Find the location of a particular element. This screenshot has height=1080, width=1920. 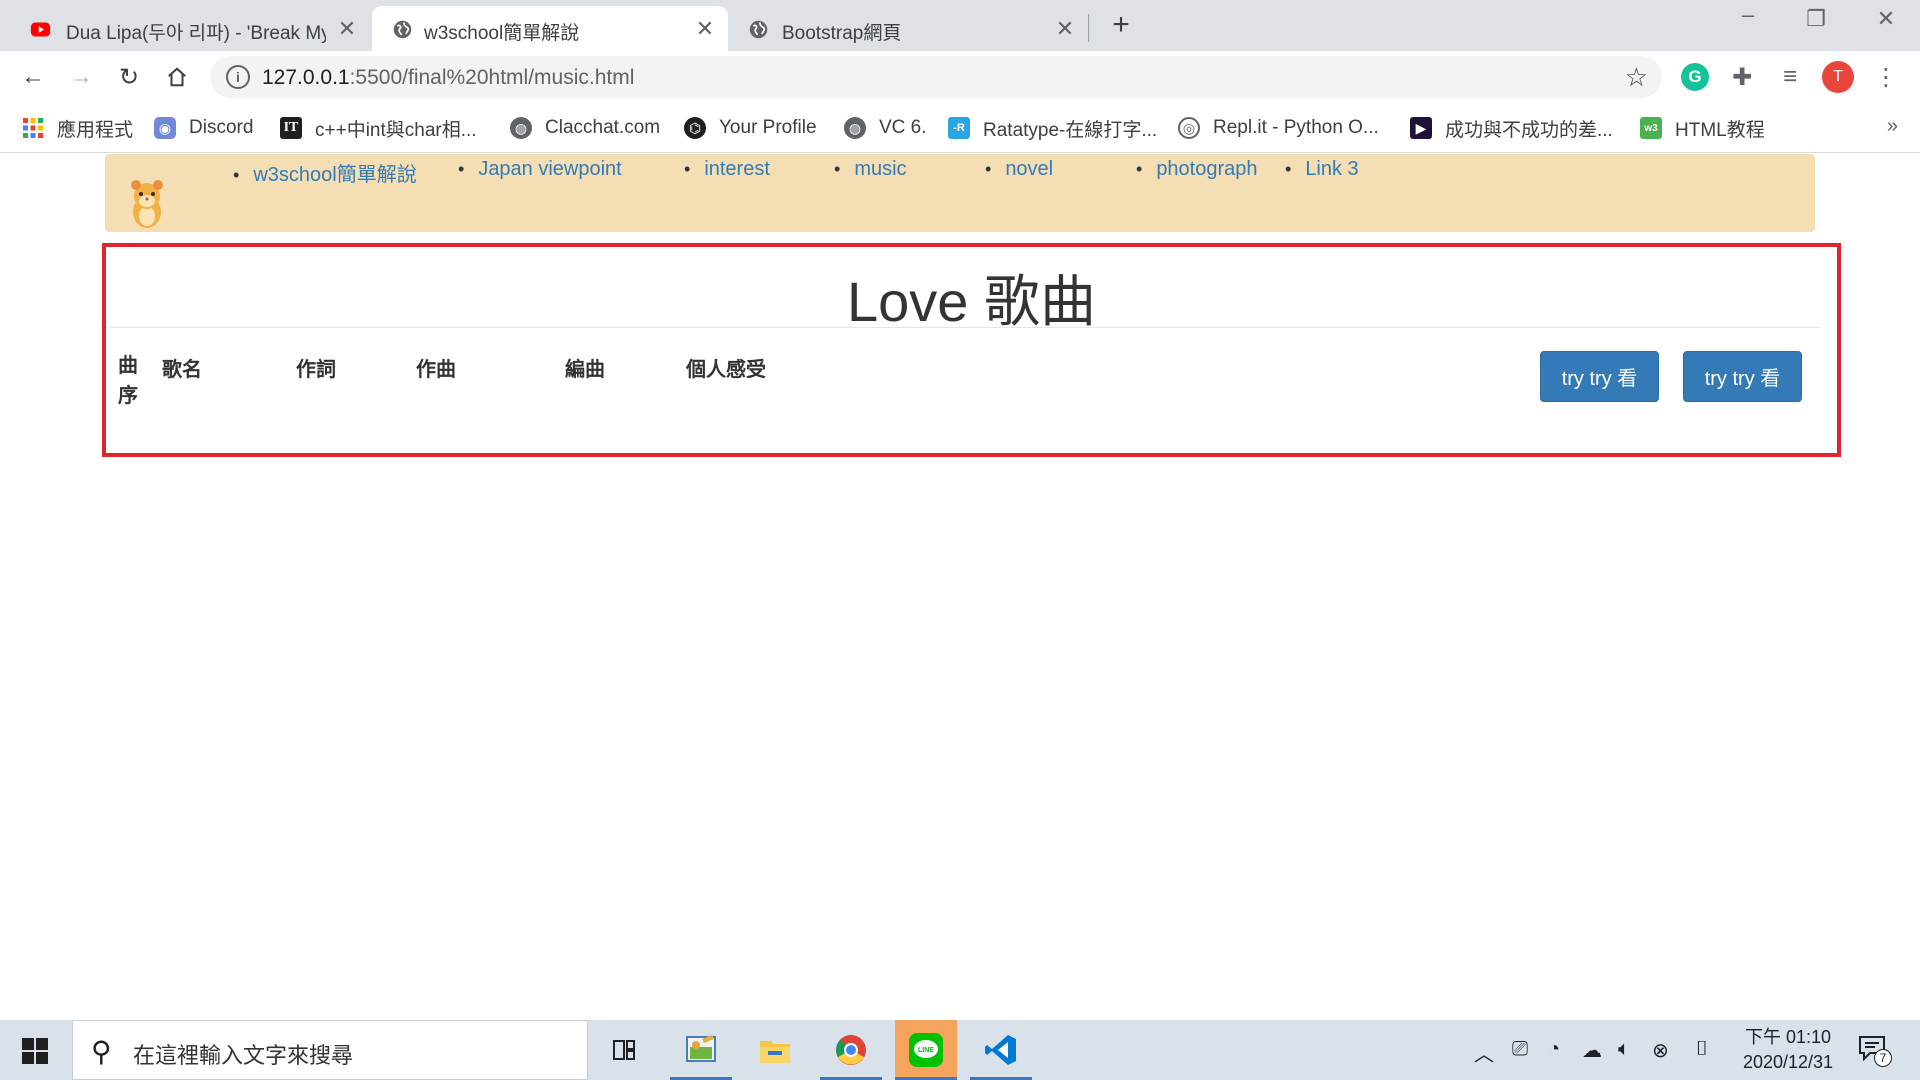

star-icon: ☆ is located at coordinates (1636, 77).